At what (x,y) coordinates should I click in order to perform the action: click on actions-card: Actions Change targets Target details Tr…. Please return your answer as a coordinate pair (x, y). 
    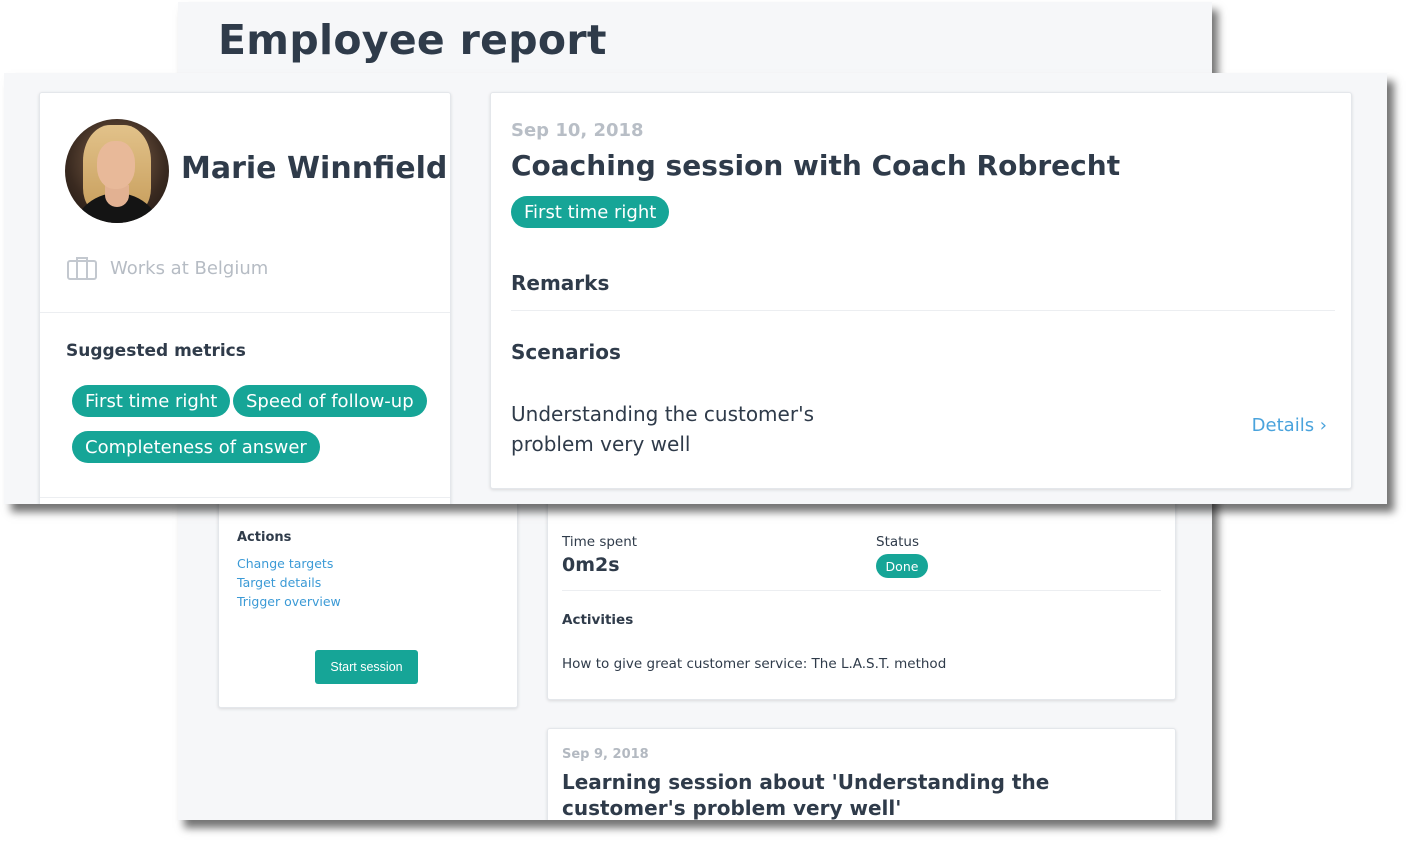
    Looking at the image, I should click on (368, 590).